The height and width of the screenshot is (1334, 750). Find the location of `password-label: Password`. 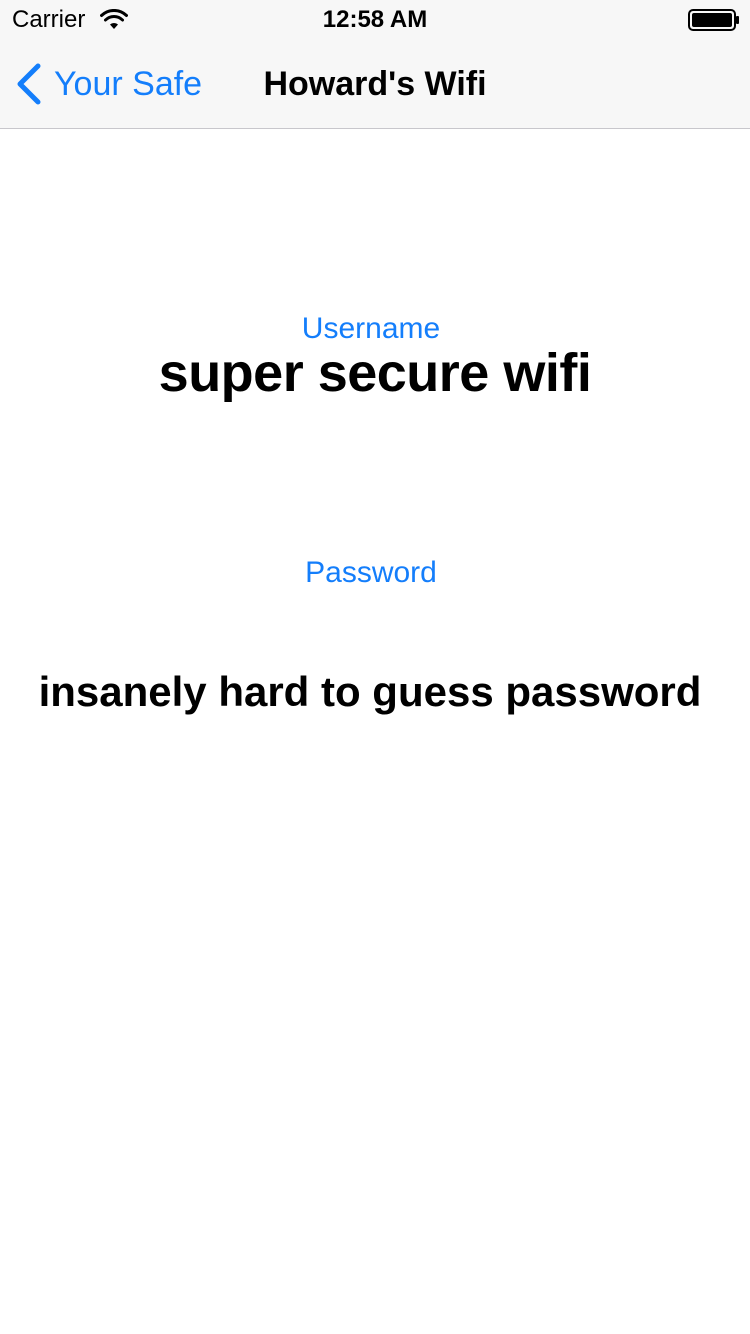

password-label: Password is located at coordinates (371, 572).